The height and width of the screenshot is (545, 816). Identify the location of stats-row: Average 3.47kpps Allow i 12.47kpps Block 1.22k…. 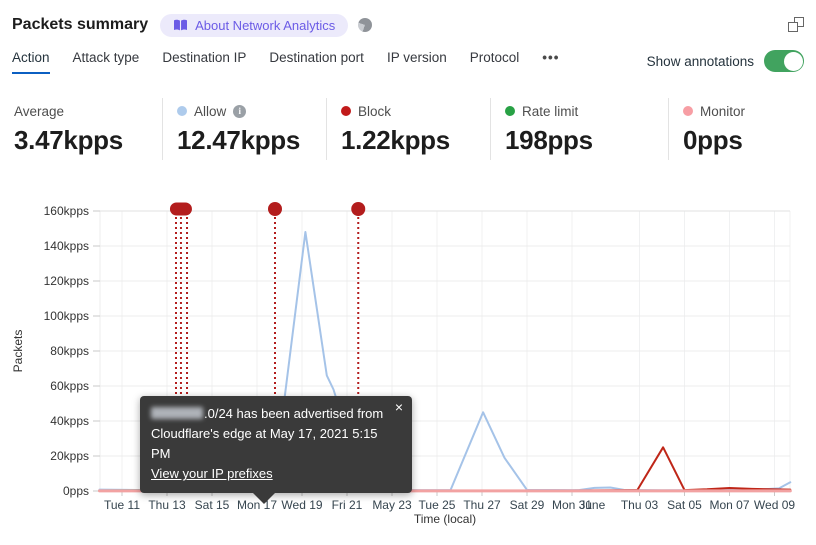
(408, 129).